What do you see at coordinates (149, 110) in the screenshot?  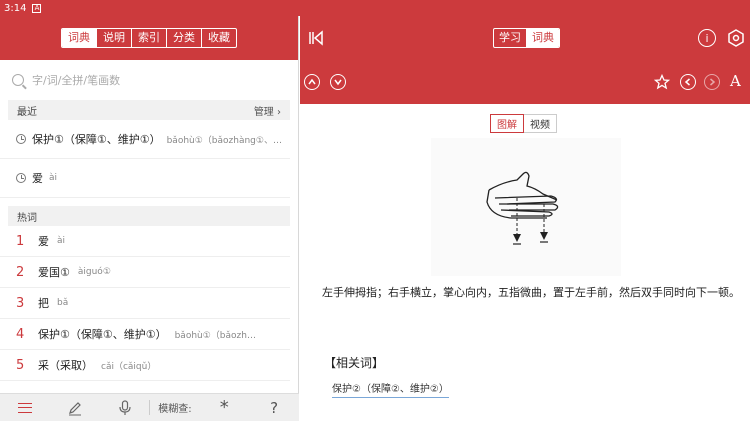 I see `recent-section-header: 最近 管理 ›` at bounding box center [149, 110].